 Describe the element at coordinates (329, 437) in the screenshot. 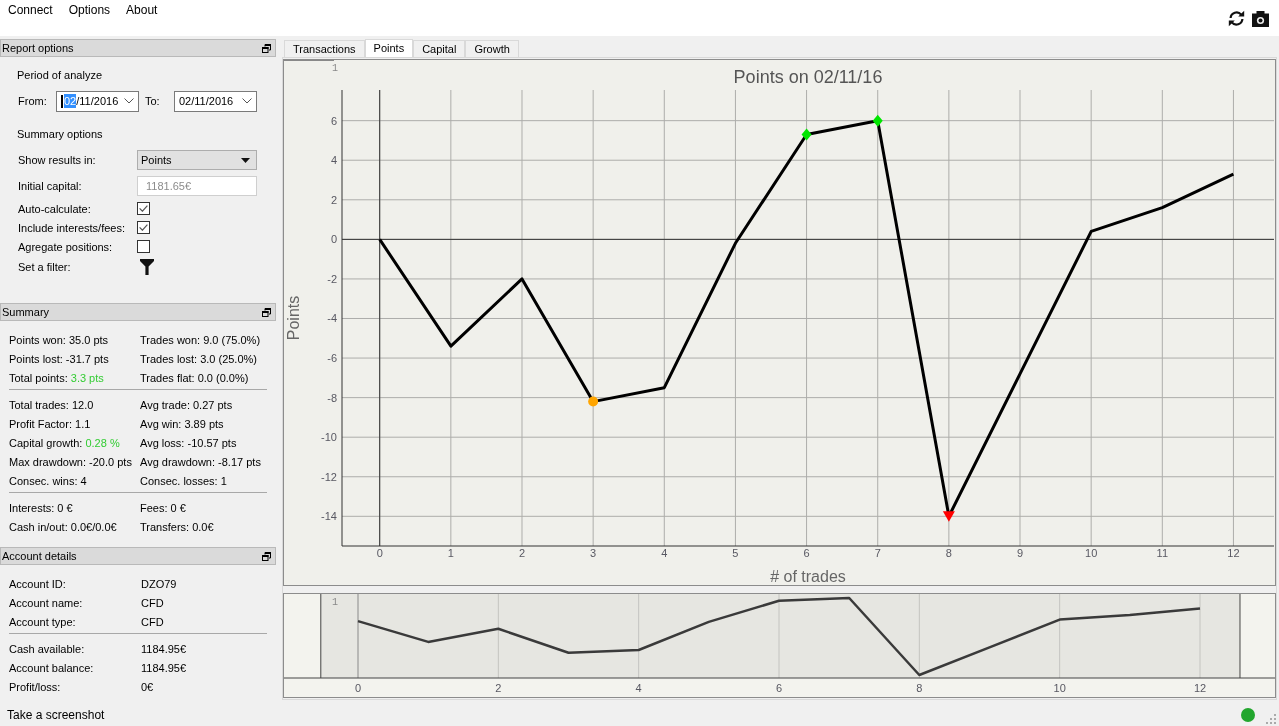

I see `axis-tick-label: -10` at that location.